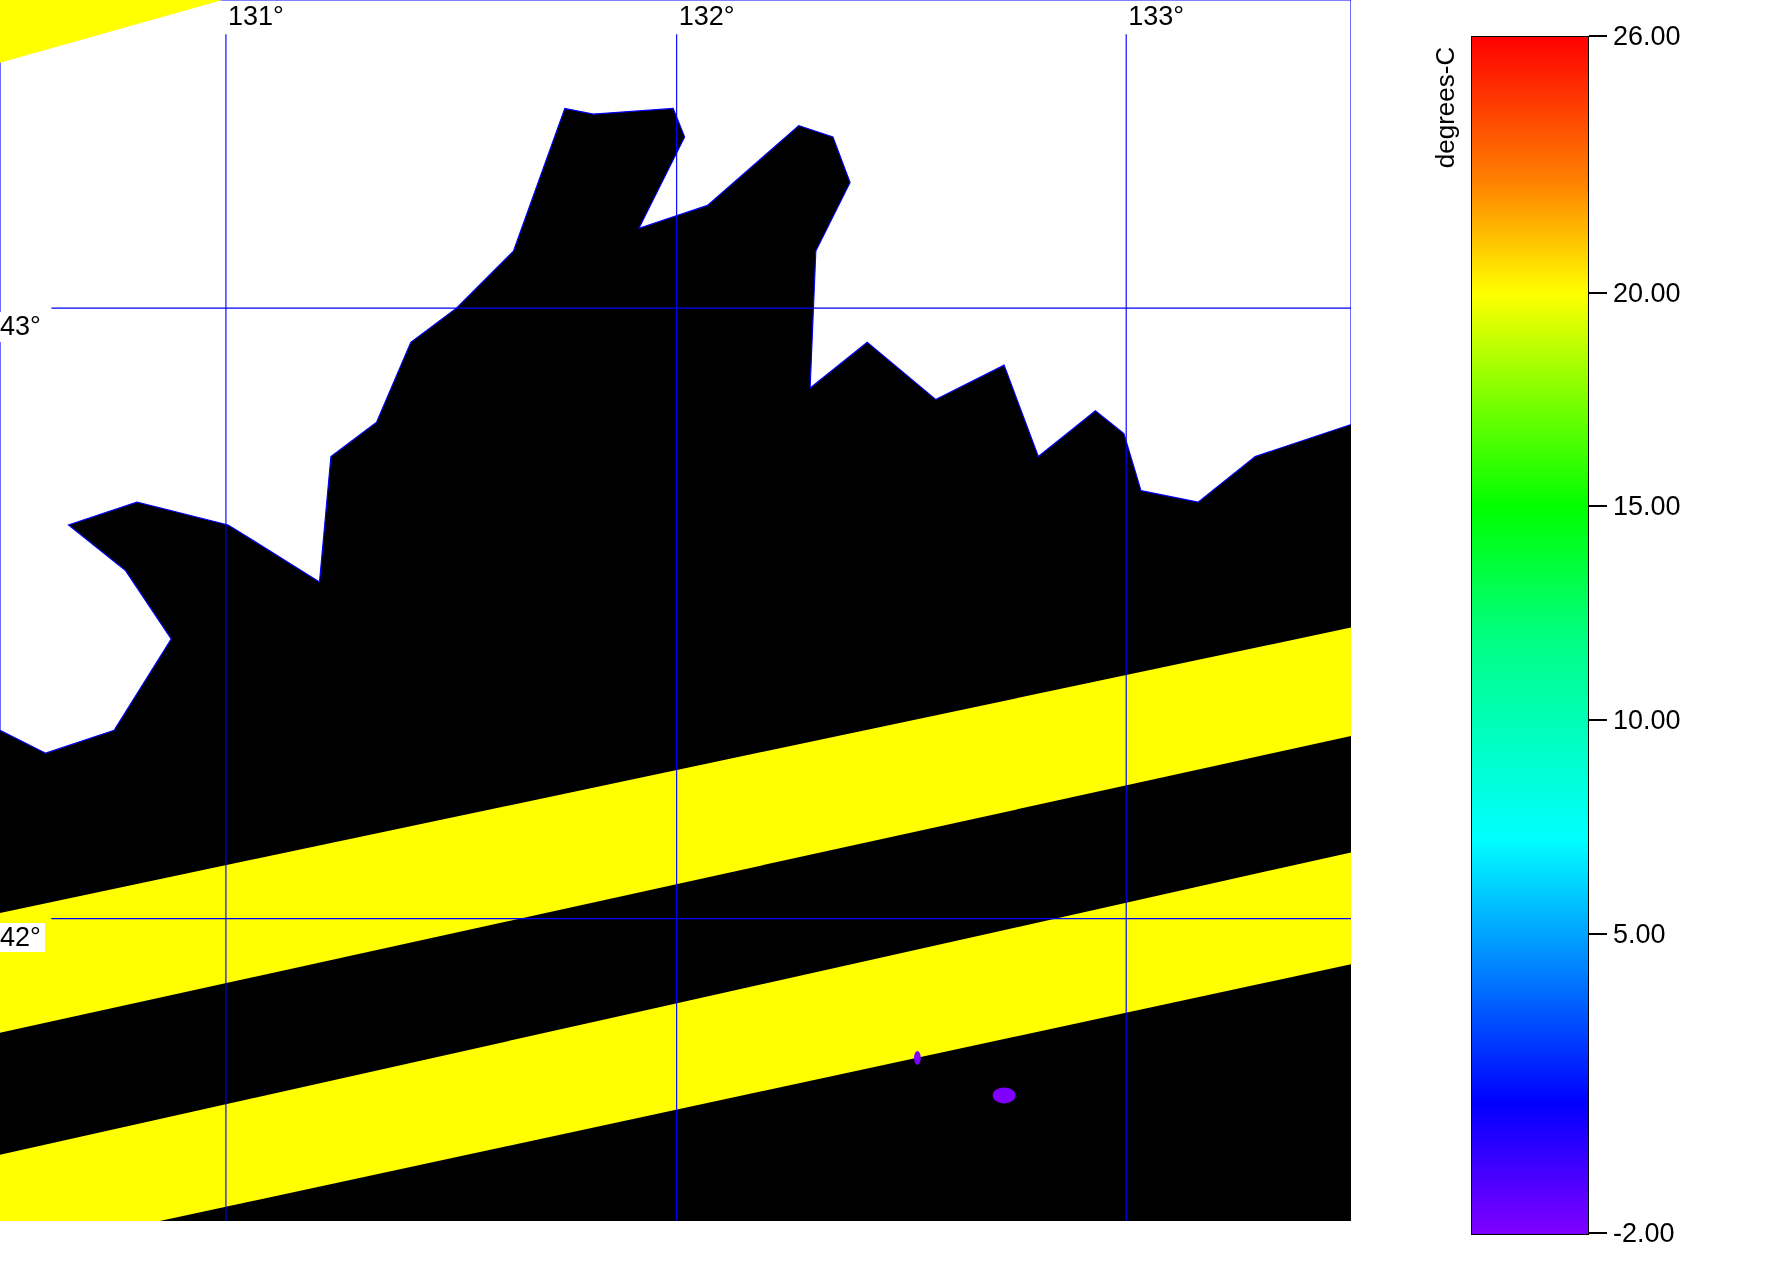  Describe the element at coordinates (1639, 934) in the screenshot. I see `colorbar-tick-label: 5.00` at that location.